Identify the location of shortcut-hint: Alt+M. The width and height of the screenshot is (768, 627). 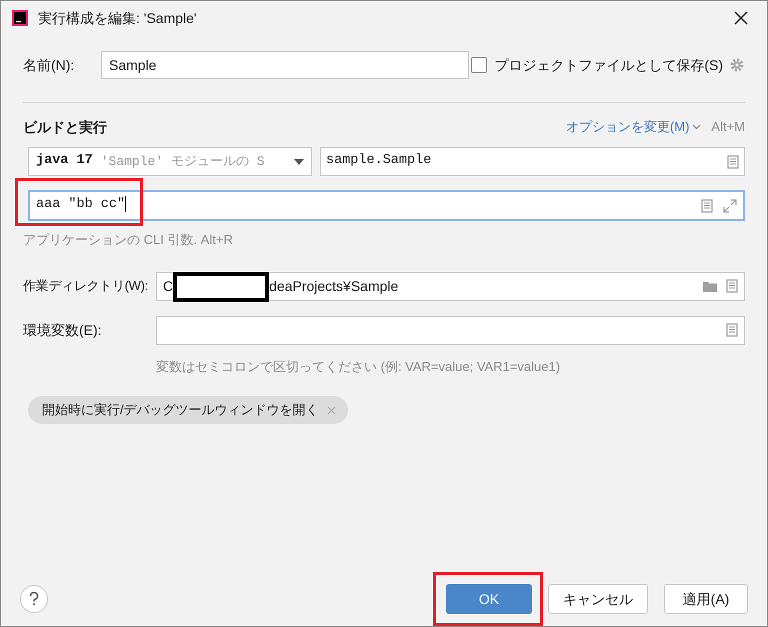
(728, 127).